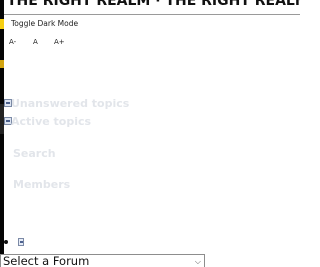 This screenshot has width=320, height=267. Describe the element at coordinates (41, 184) in the screenshot. I see `members-link: Members` at that location.